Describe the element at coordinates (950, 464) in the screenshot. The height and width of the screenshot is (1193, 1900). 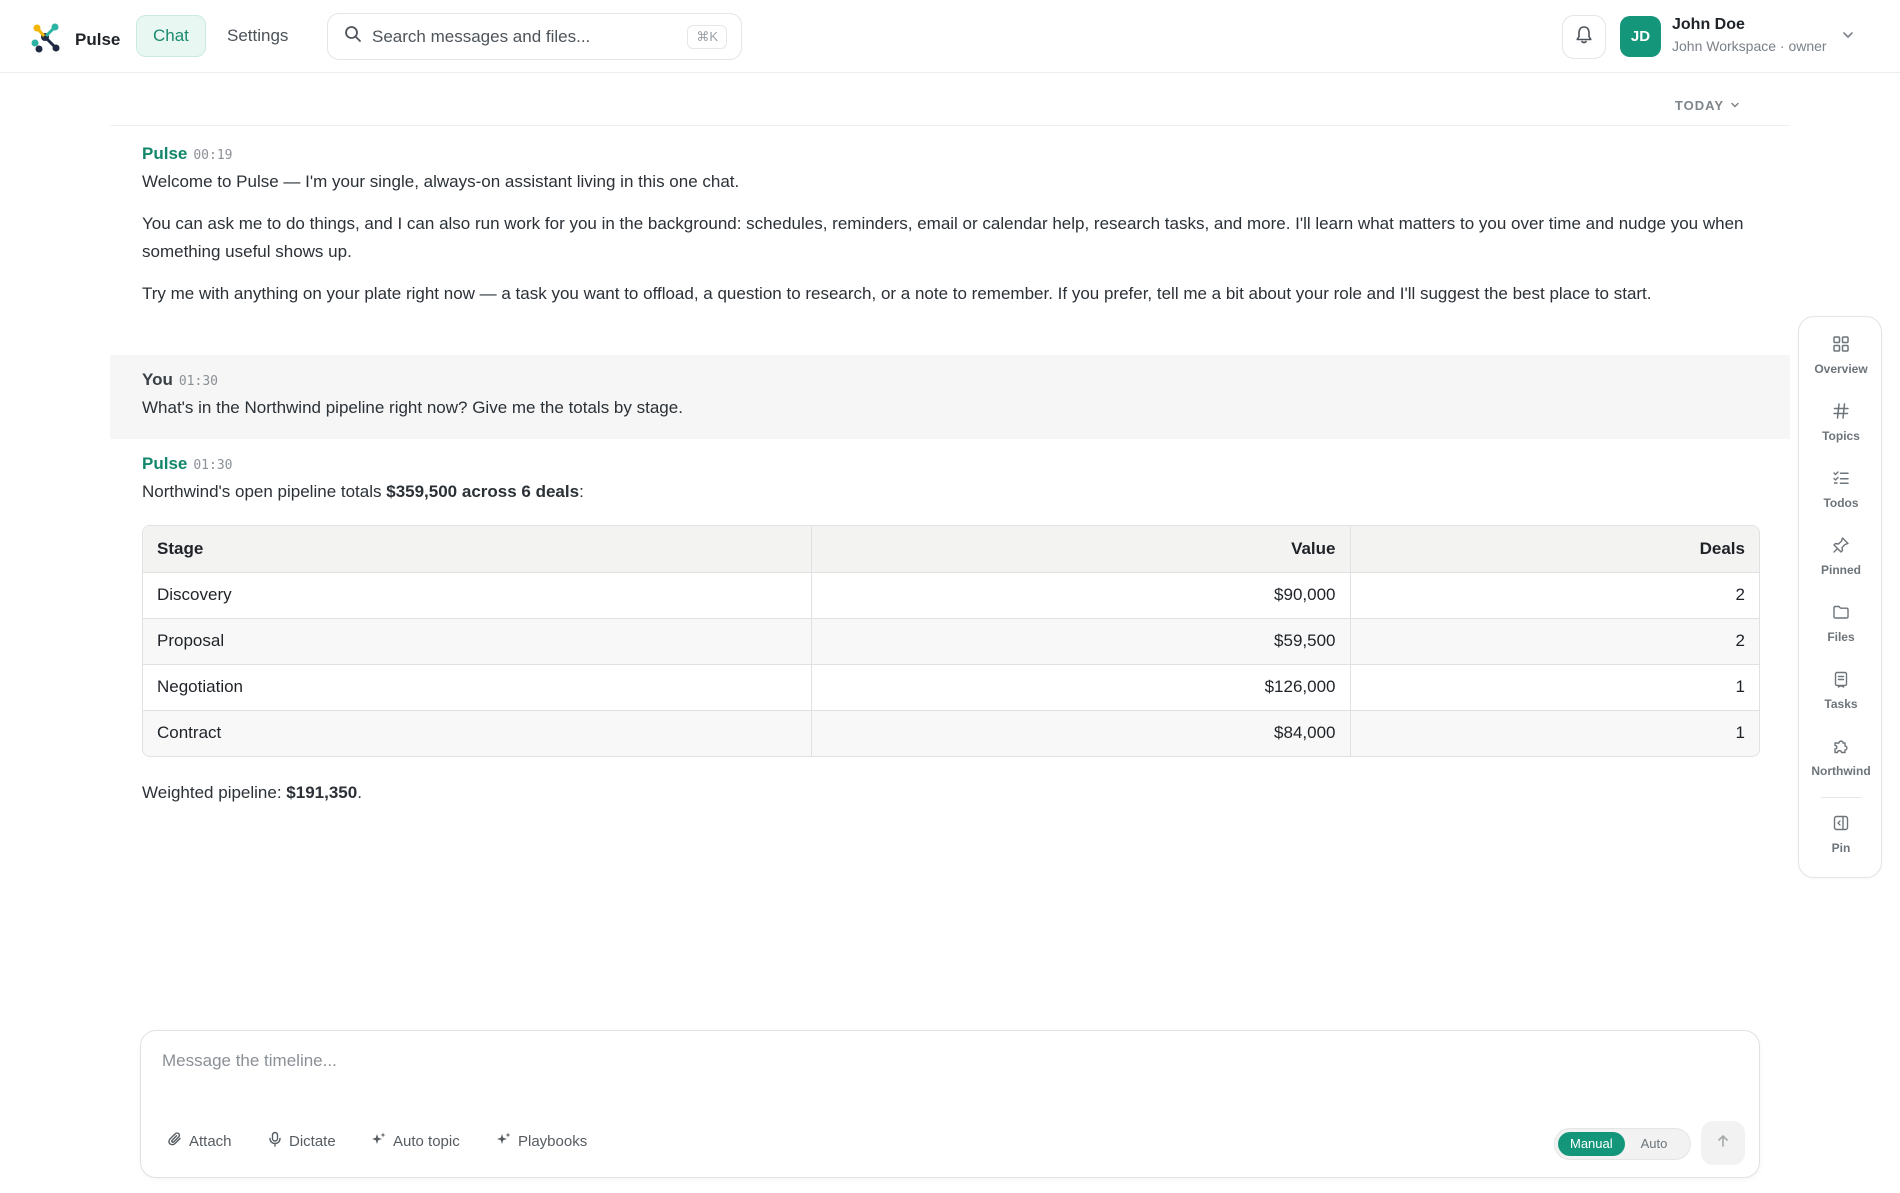
I see `message-header: Pulse 01:30` at that location.